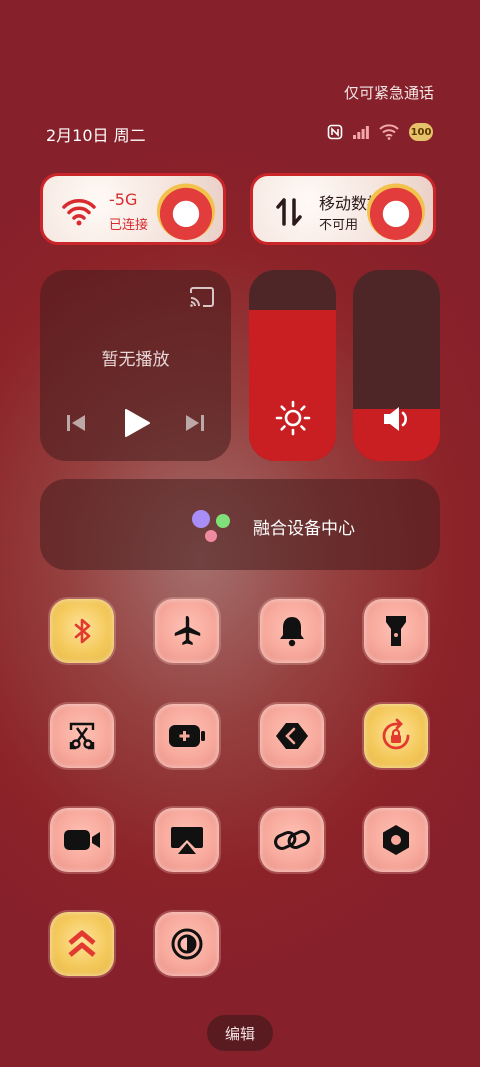  I want to click on flashlight-toggle, so click(396, 631).